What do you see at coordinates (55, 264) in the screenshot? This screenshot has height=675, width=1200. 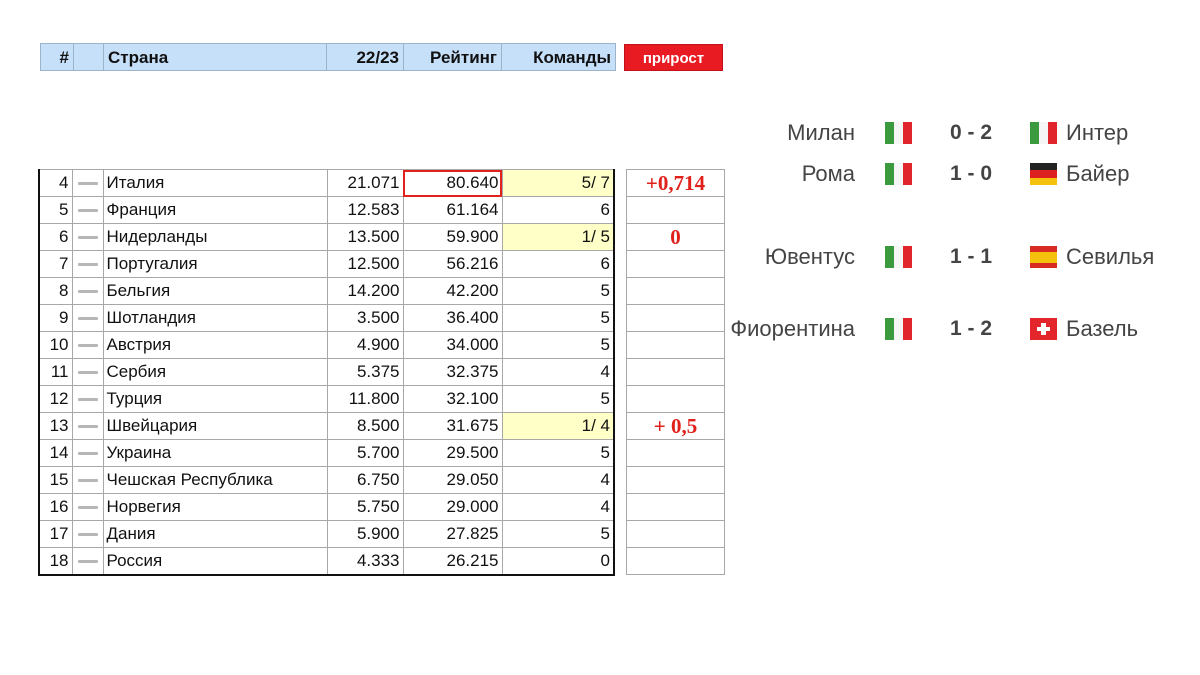 I see `row-position: 7` at bounding box center [55, 264].